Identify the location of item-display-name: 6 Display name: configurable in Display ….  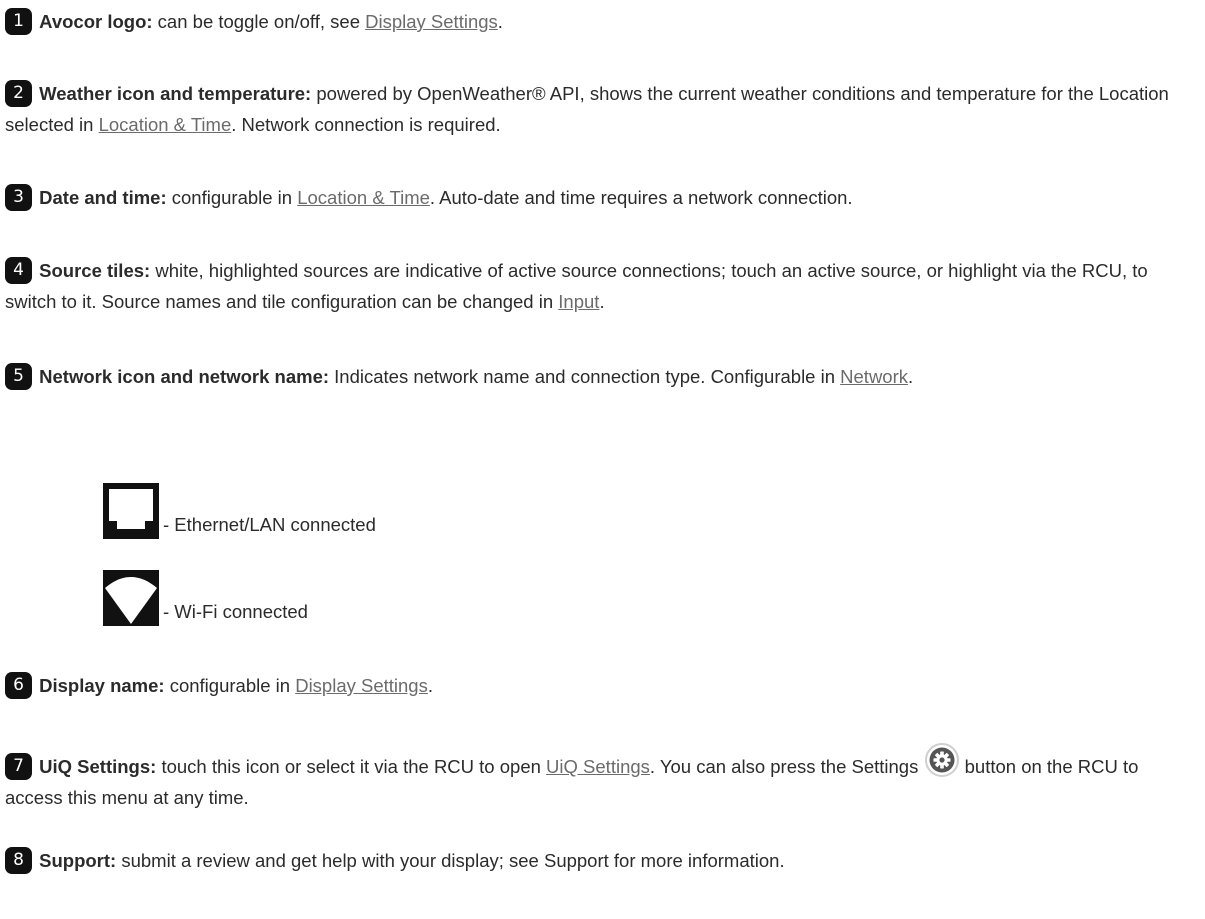
(602, 685).